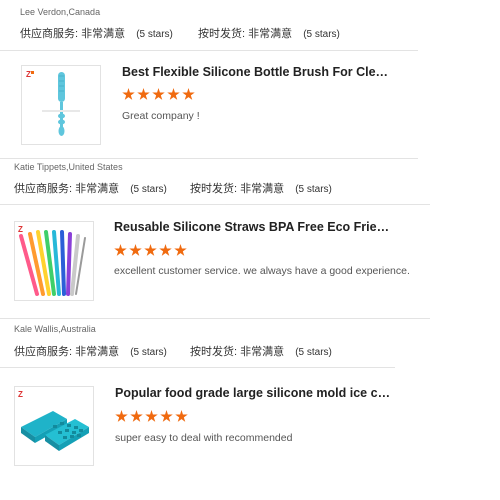 This screenshot has height=500, width=500. I want to click on review-comment: super easy to deal with recommended, so click(204, 438).